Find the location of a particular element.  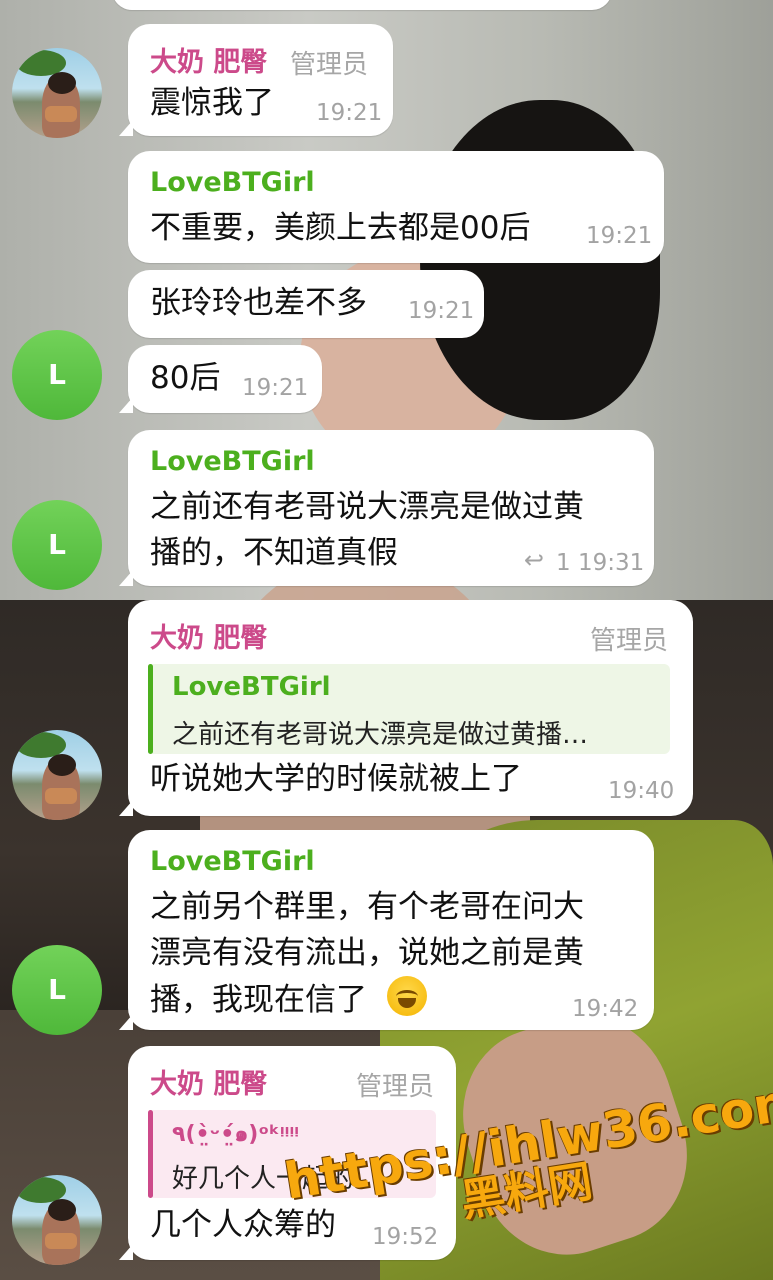

message-bubble: LoveBTGirl 不重要，美颜上去都是00后 19:21 is located at coordinates (396, 207).